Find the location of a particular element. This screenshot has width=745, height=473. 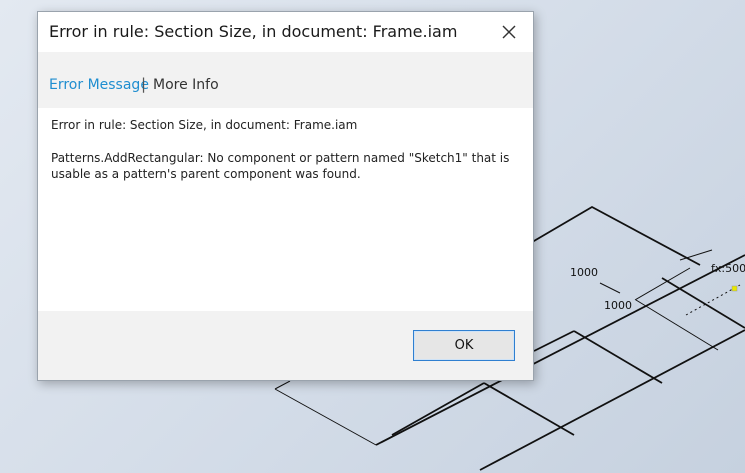

fx-marker is located at coordinates (734, 288).